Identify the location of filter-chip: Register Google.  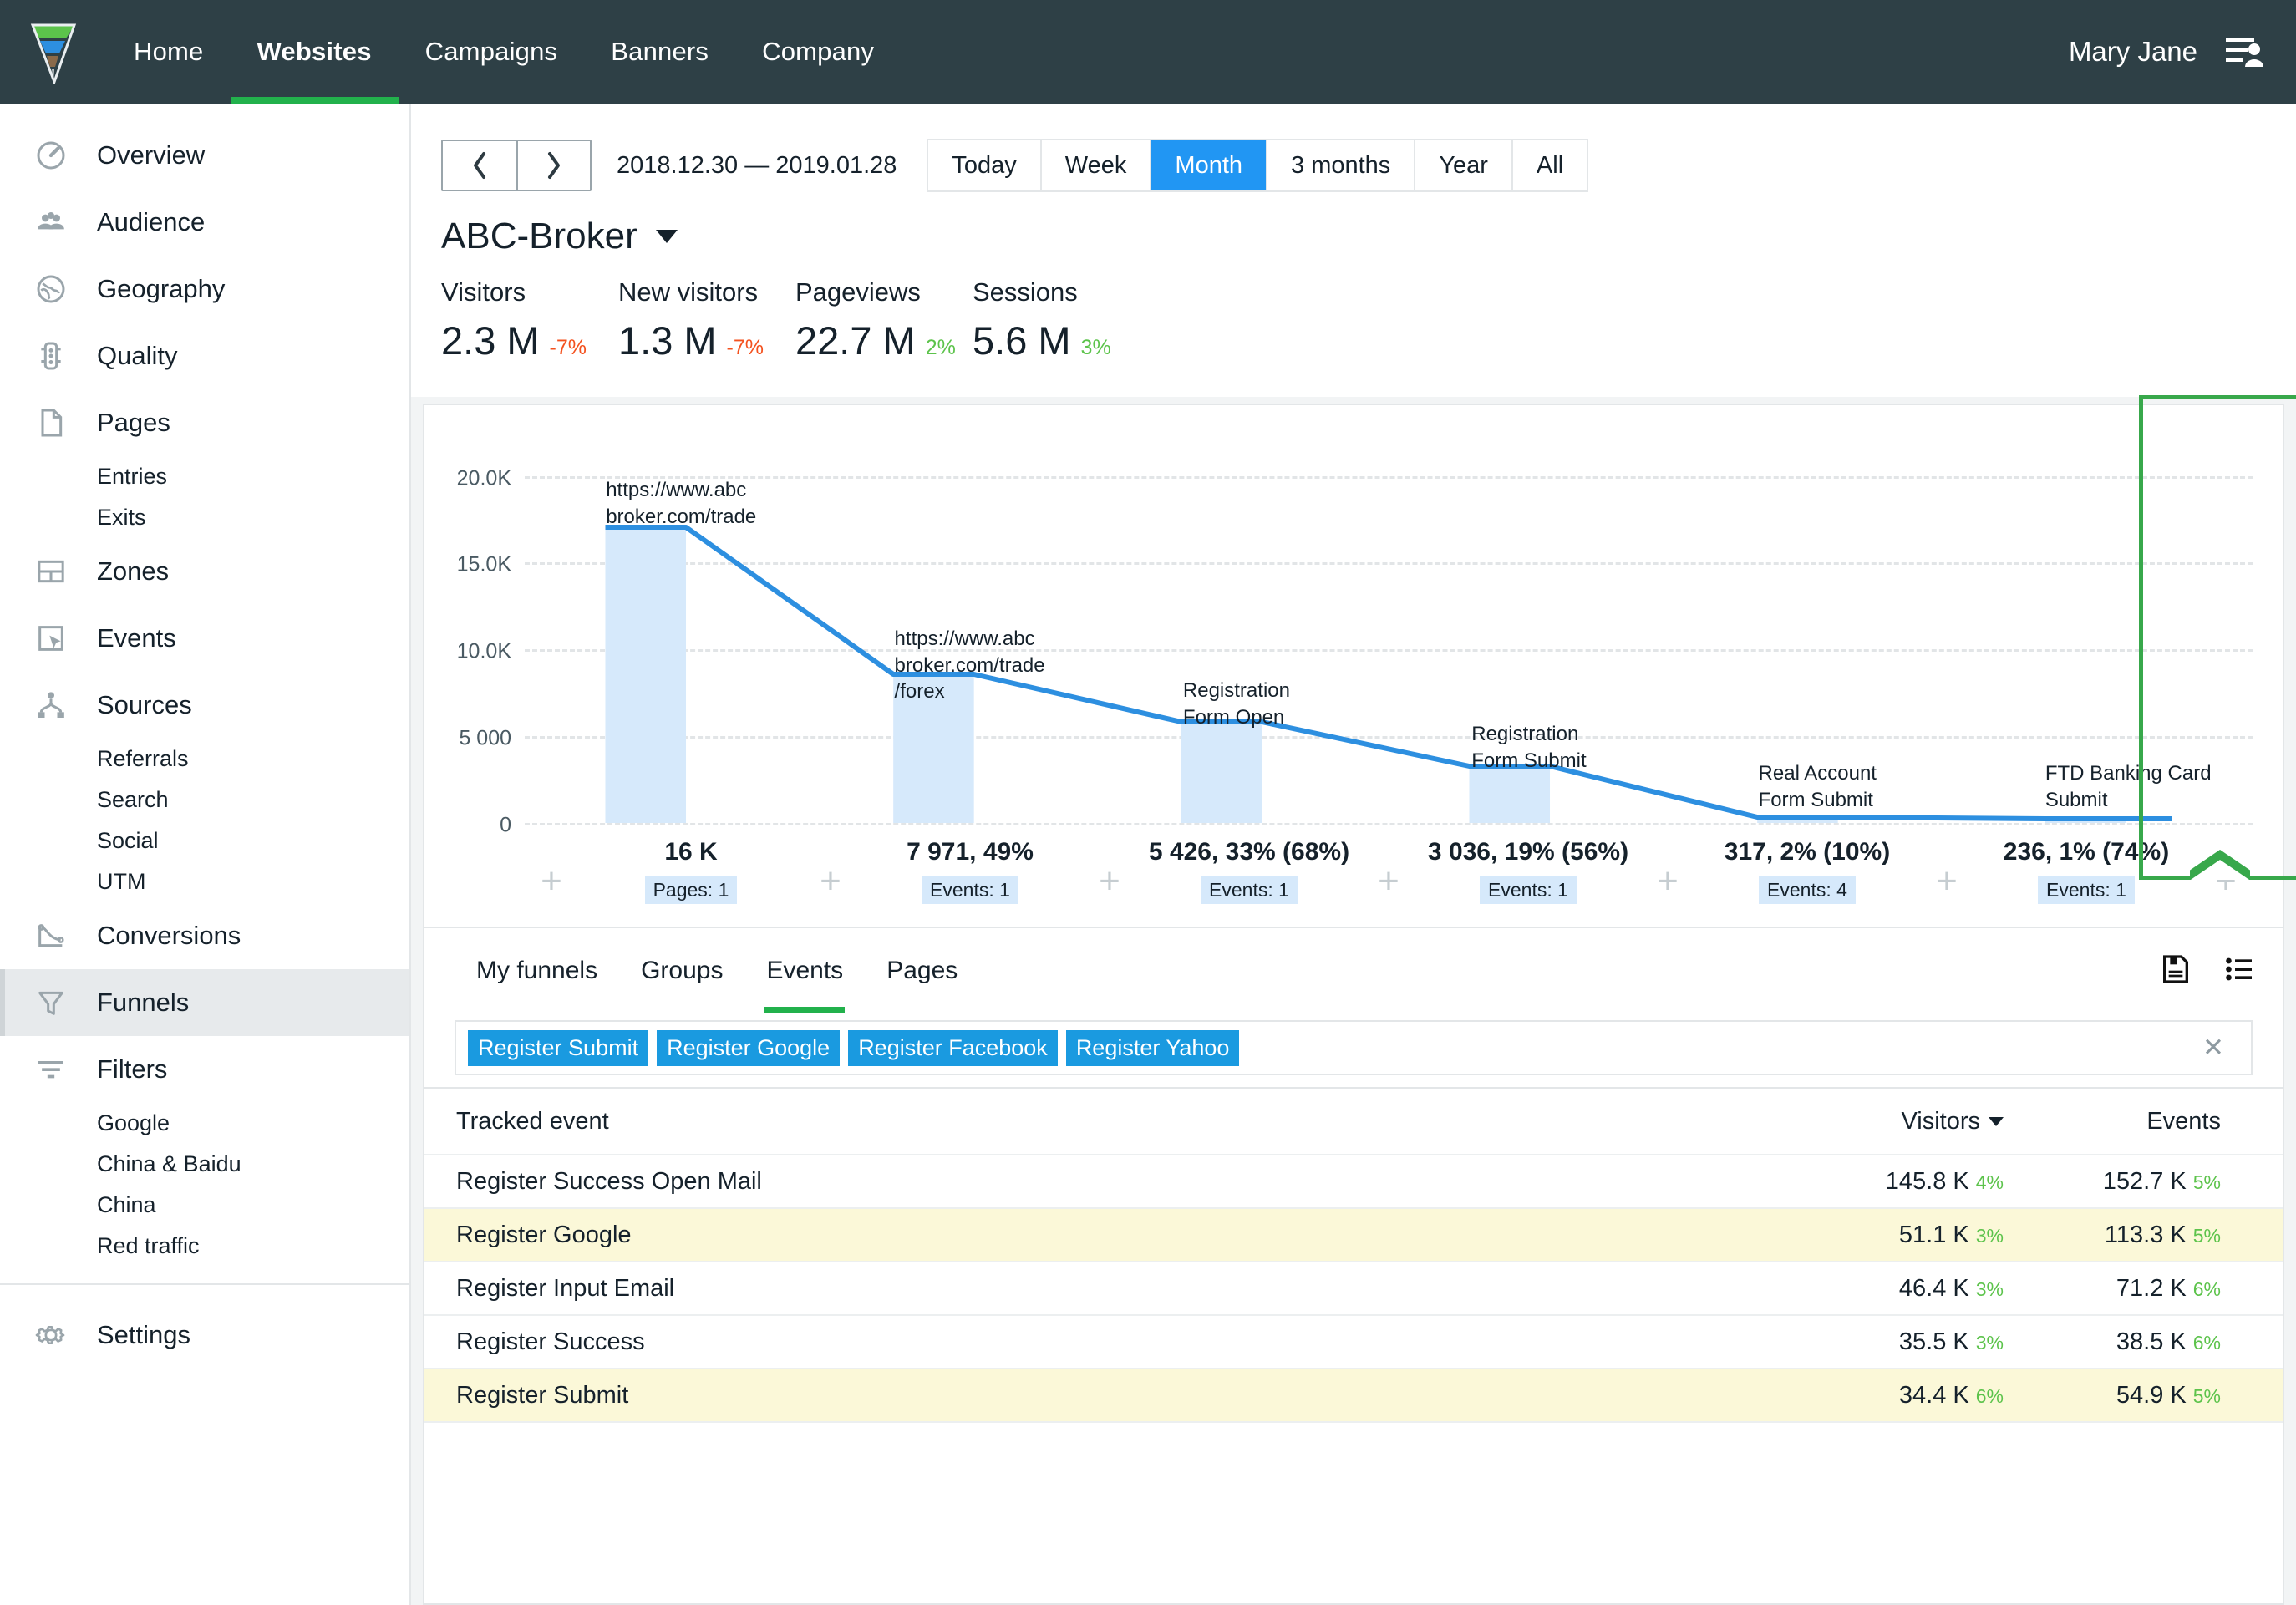
(749, 1047).